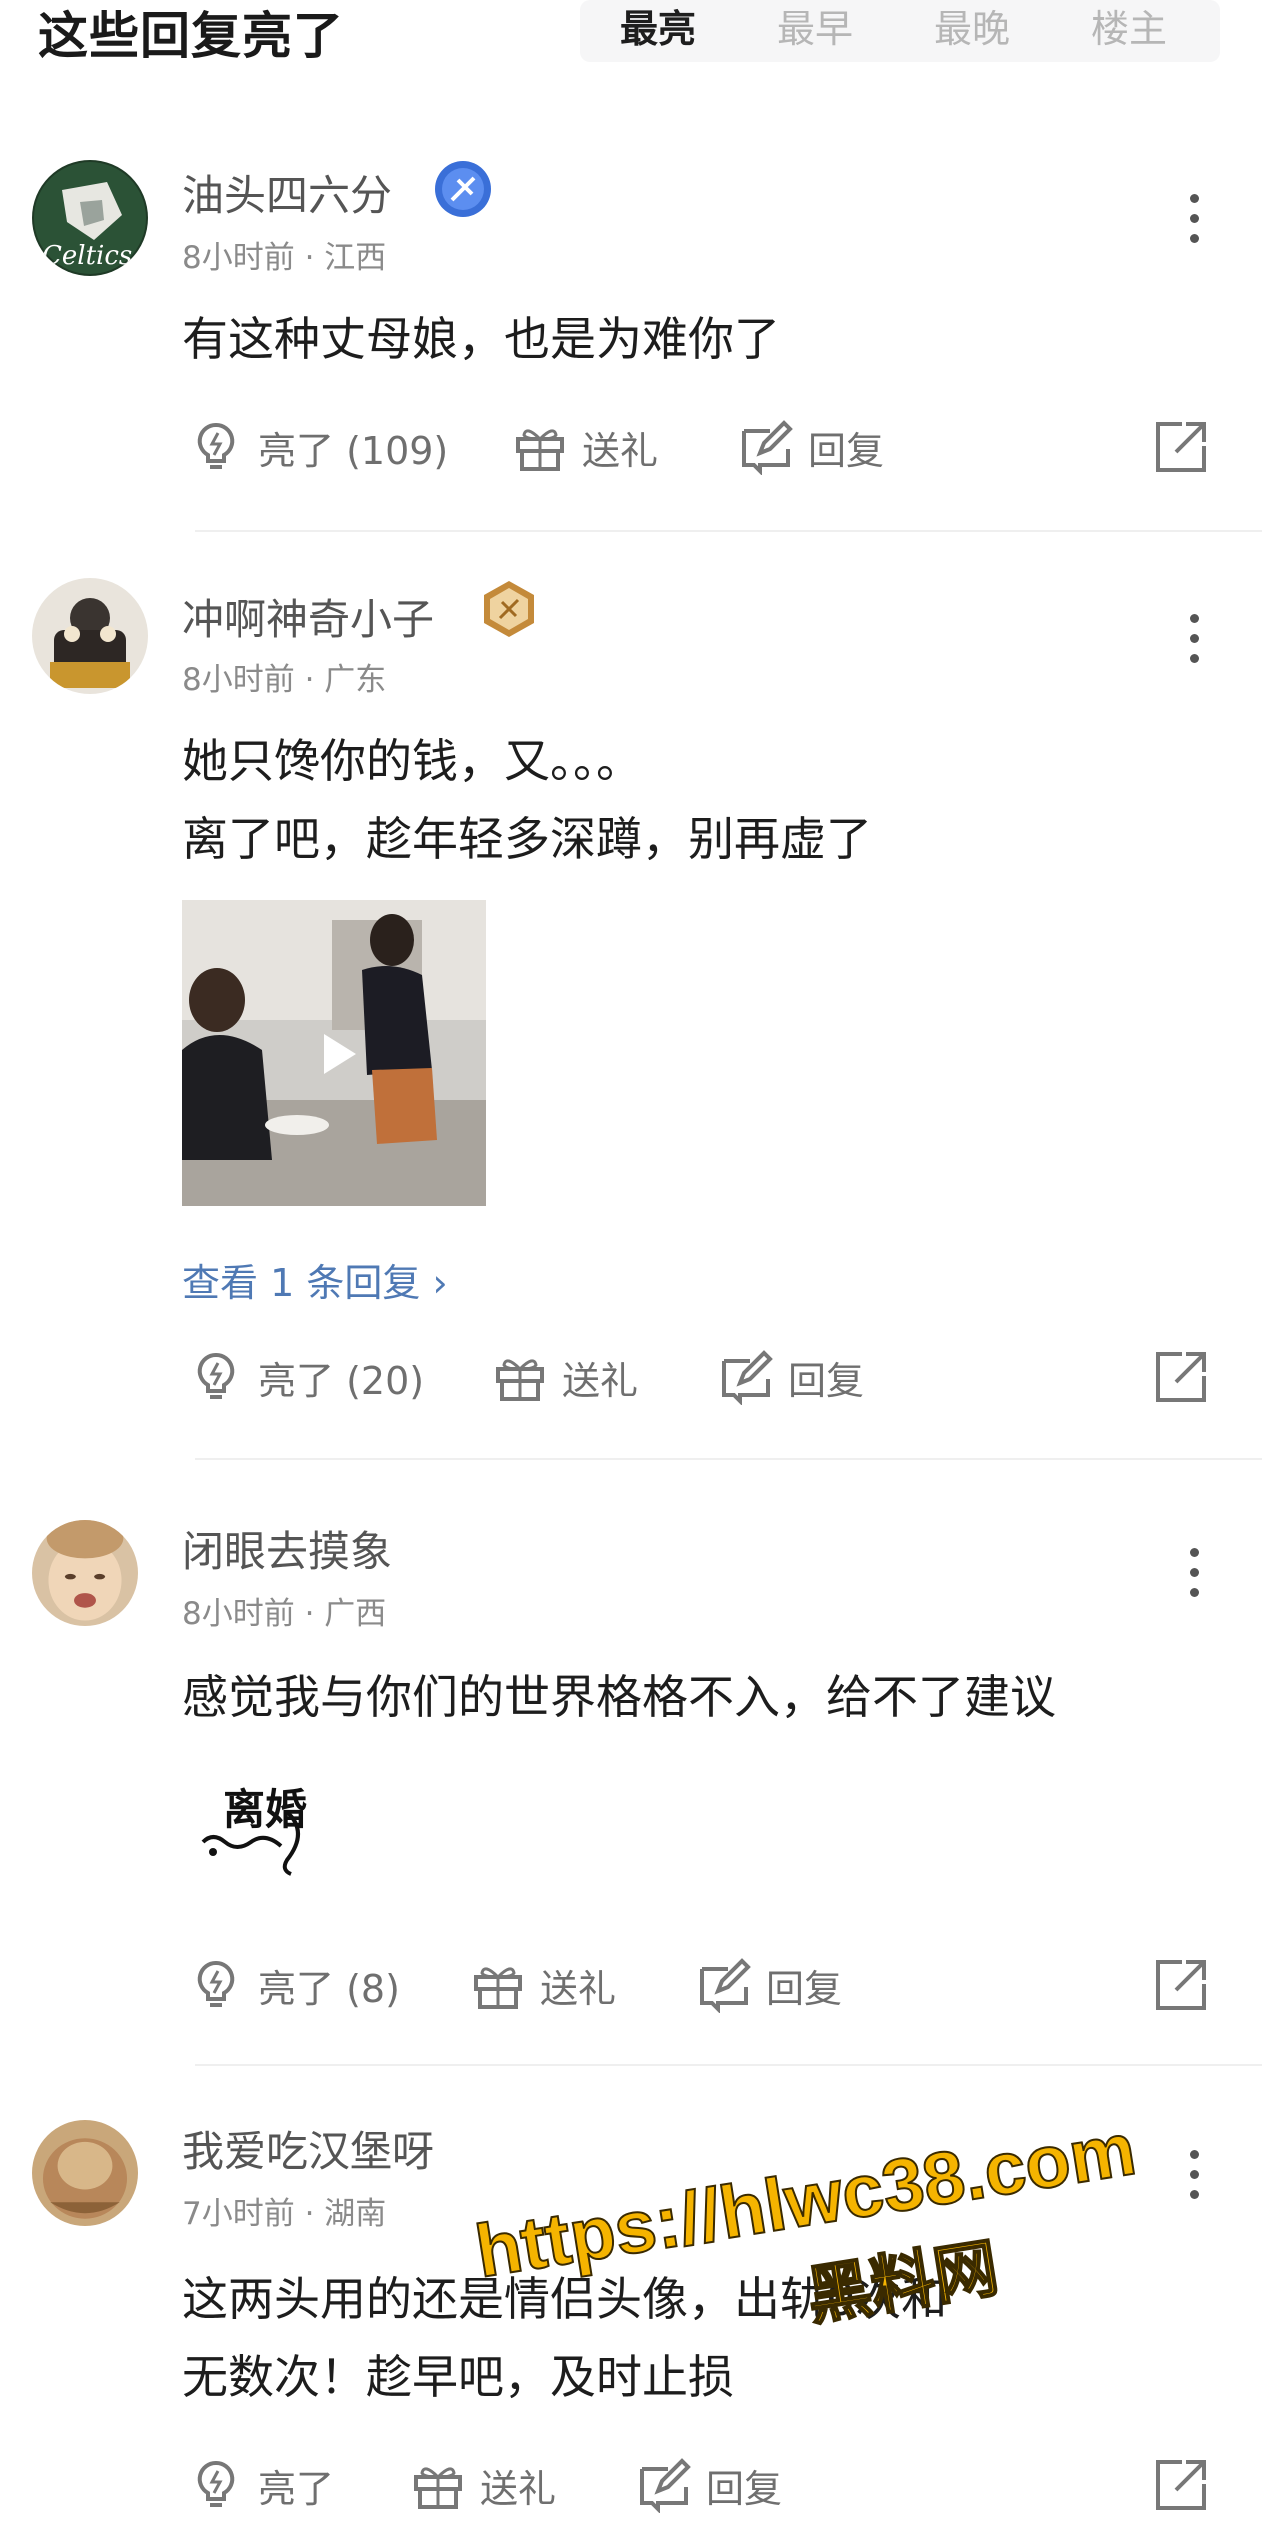 This screenshot has height=2531, width=1262. I want to click on post-location: 广西, so click(355, 1614).